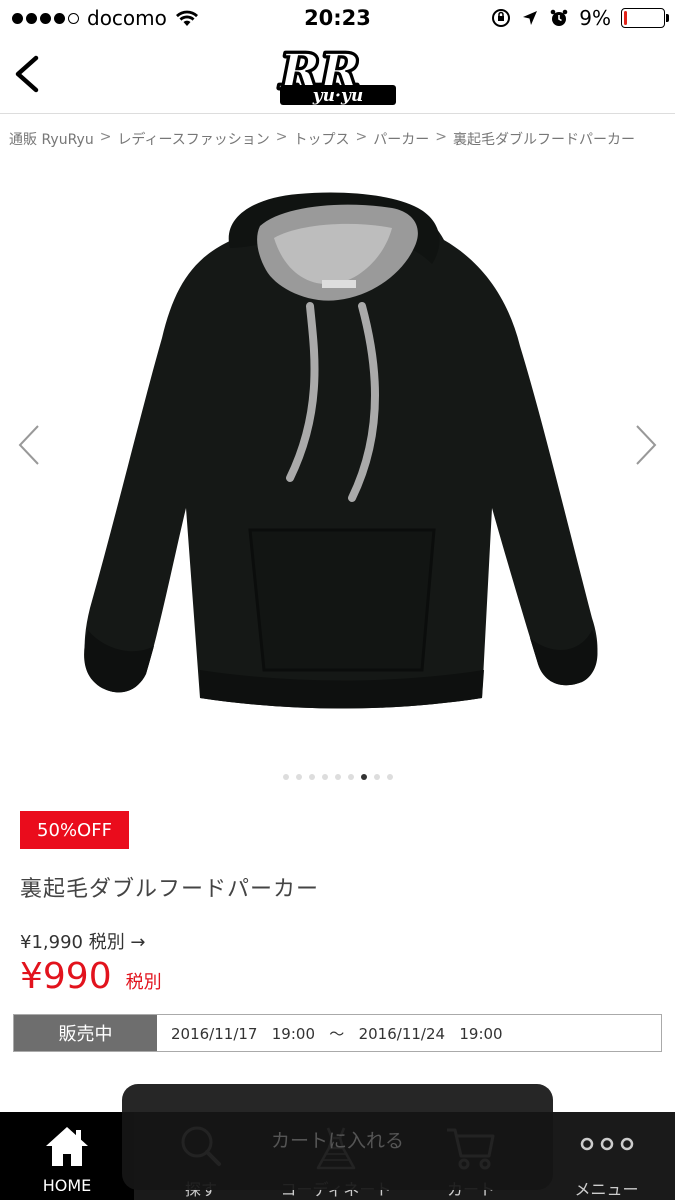 Image resolution: width=675 pixels, height=1200 pixels. Describe the element at coordinates (74, 830) in the screenshot. I see `discount-badge: 50%OFF` at that location.